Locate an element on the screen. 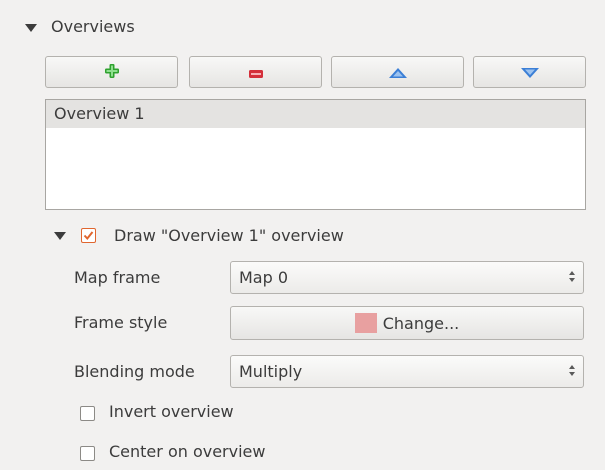 The height and width of the screenshot is (470, 605). draw-overview-checkbox is located at coordinates (88, 235).